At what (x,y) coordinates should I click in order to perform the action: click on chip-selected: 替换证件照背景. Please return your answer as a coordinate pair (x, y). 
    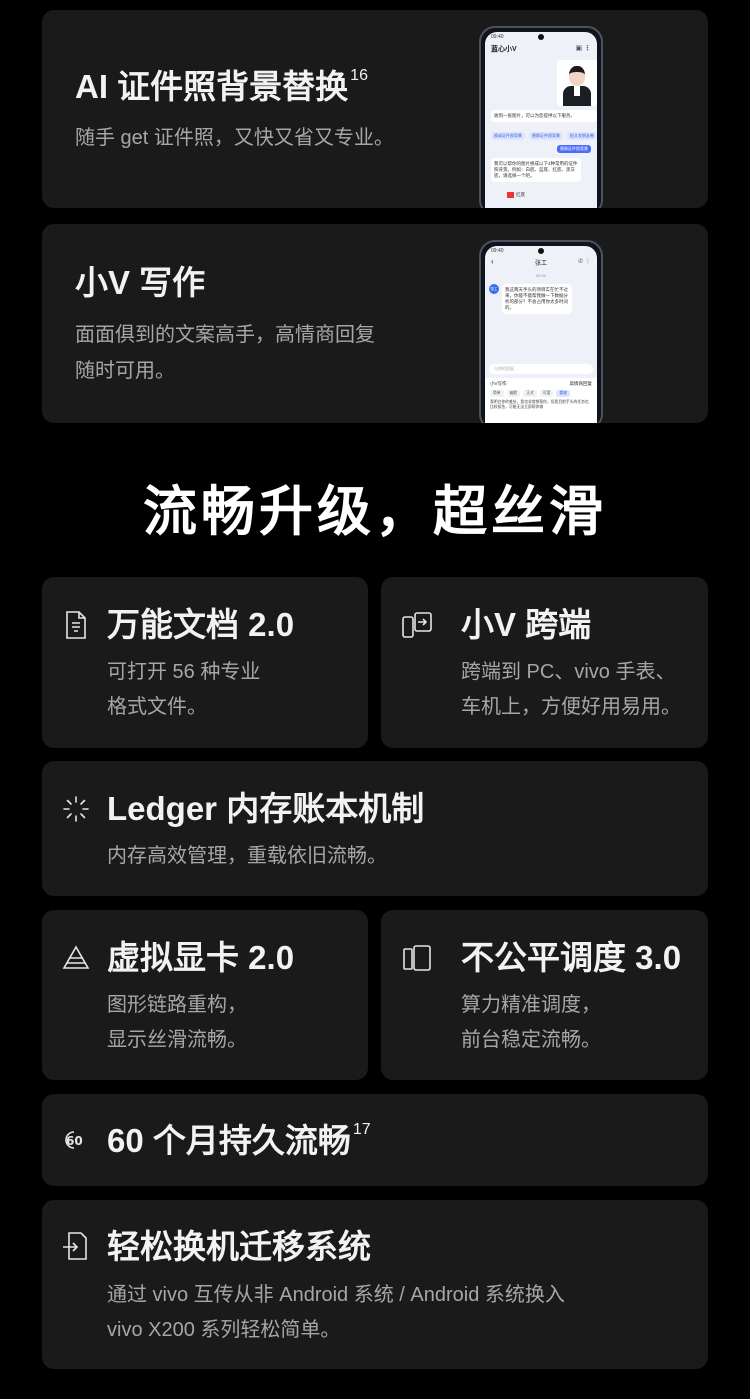
    Looking at the image, I should click on (574, 149).